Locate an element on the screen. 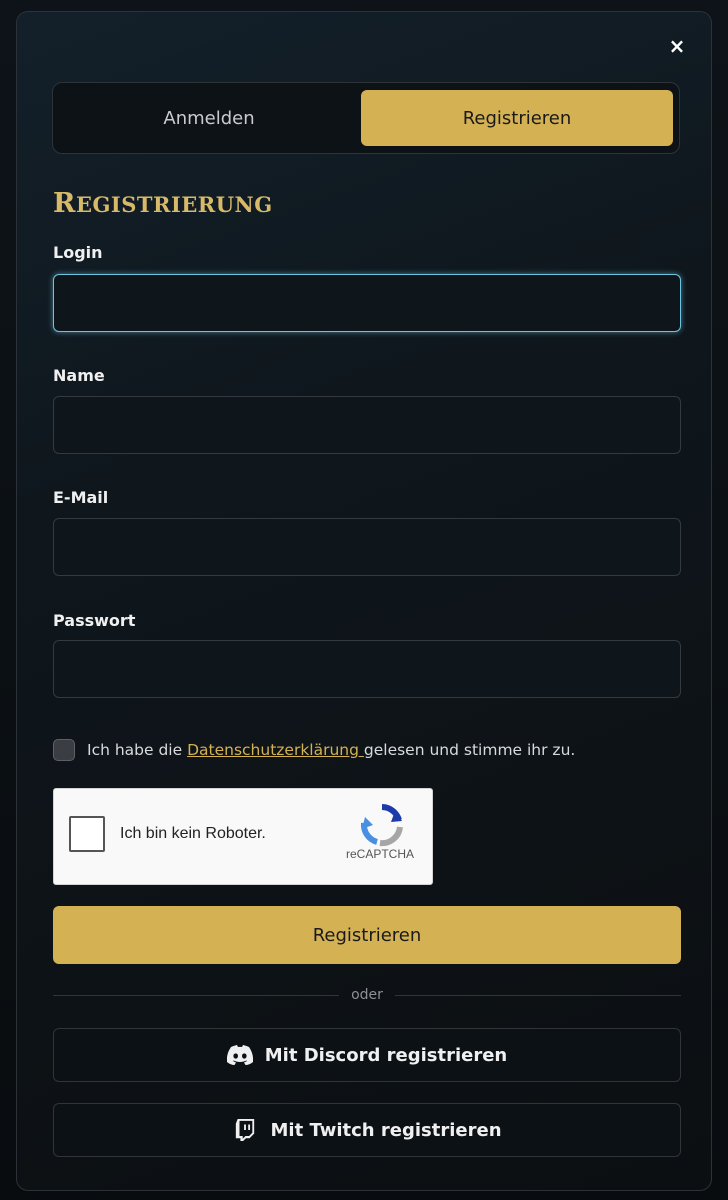 The image size is (728, 1200). privacy-policy-link: Datenschutzerklärung is located at coordinates (275, 750).